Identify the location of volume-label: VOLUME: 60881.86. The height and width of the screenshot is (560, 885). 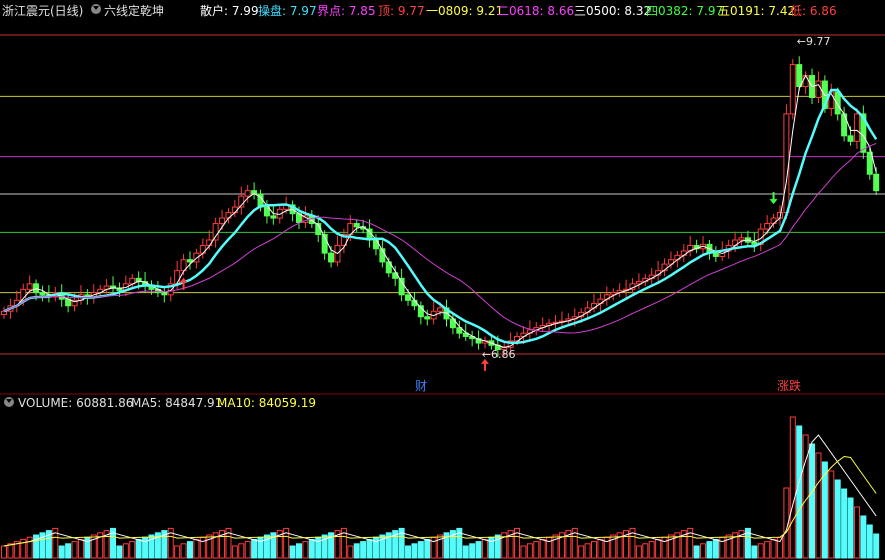
(76, 403).